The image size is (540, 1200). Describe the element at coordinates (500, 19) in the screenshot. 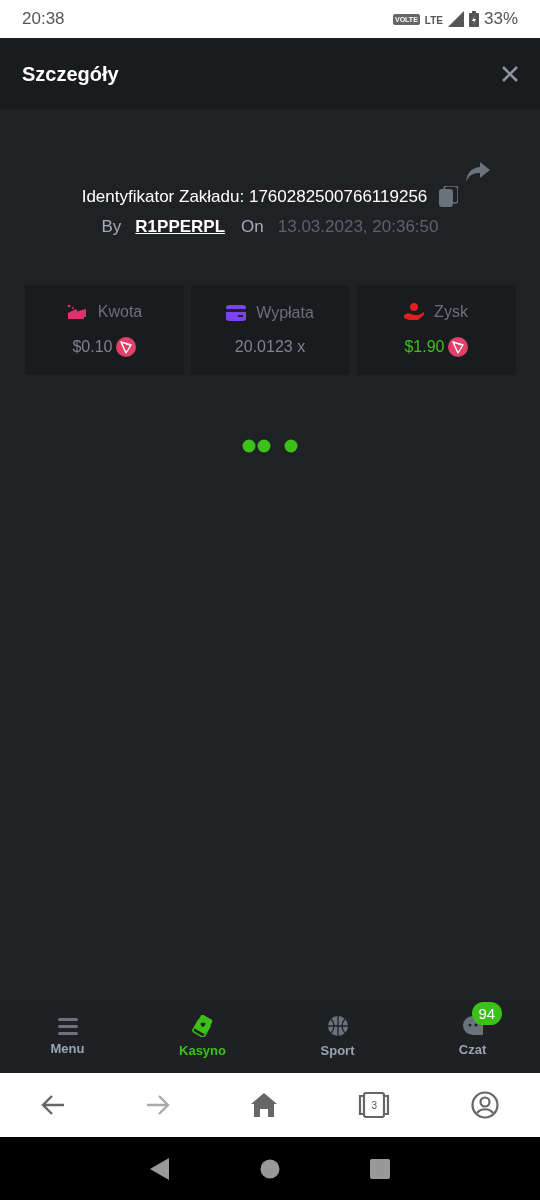

I see `battery-level: 33%` at that location.